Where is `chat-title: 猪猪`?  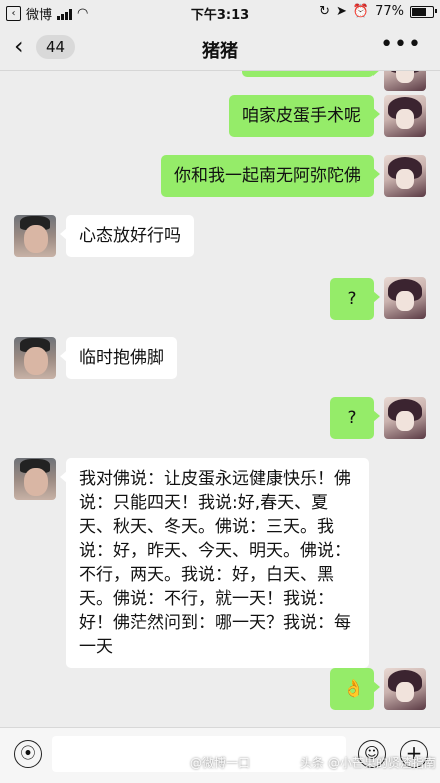
chat-title: 猪猪 is located at coordinates (220, 51).